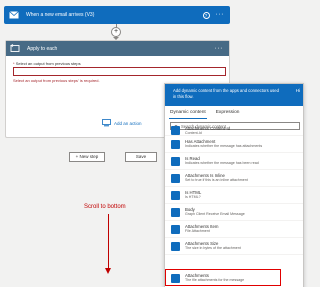 The height and width of the screenshot is (287, 320). What do you see at coordinates (42, 48) in the screenshot?
I see `apply-to-each-title: Apply to each` at bounding box center [42, 48].